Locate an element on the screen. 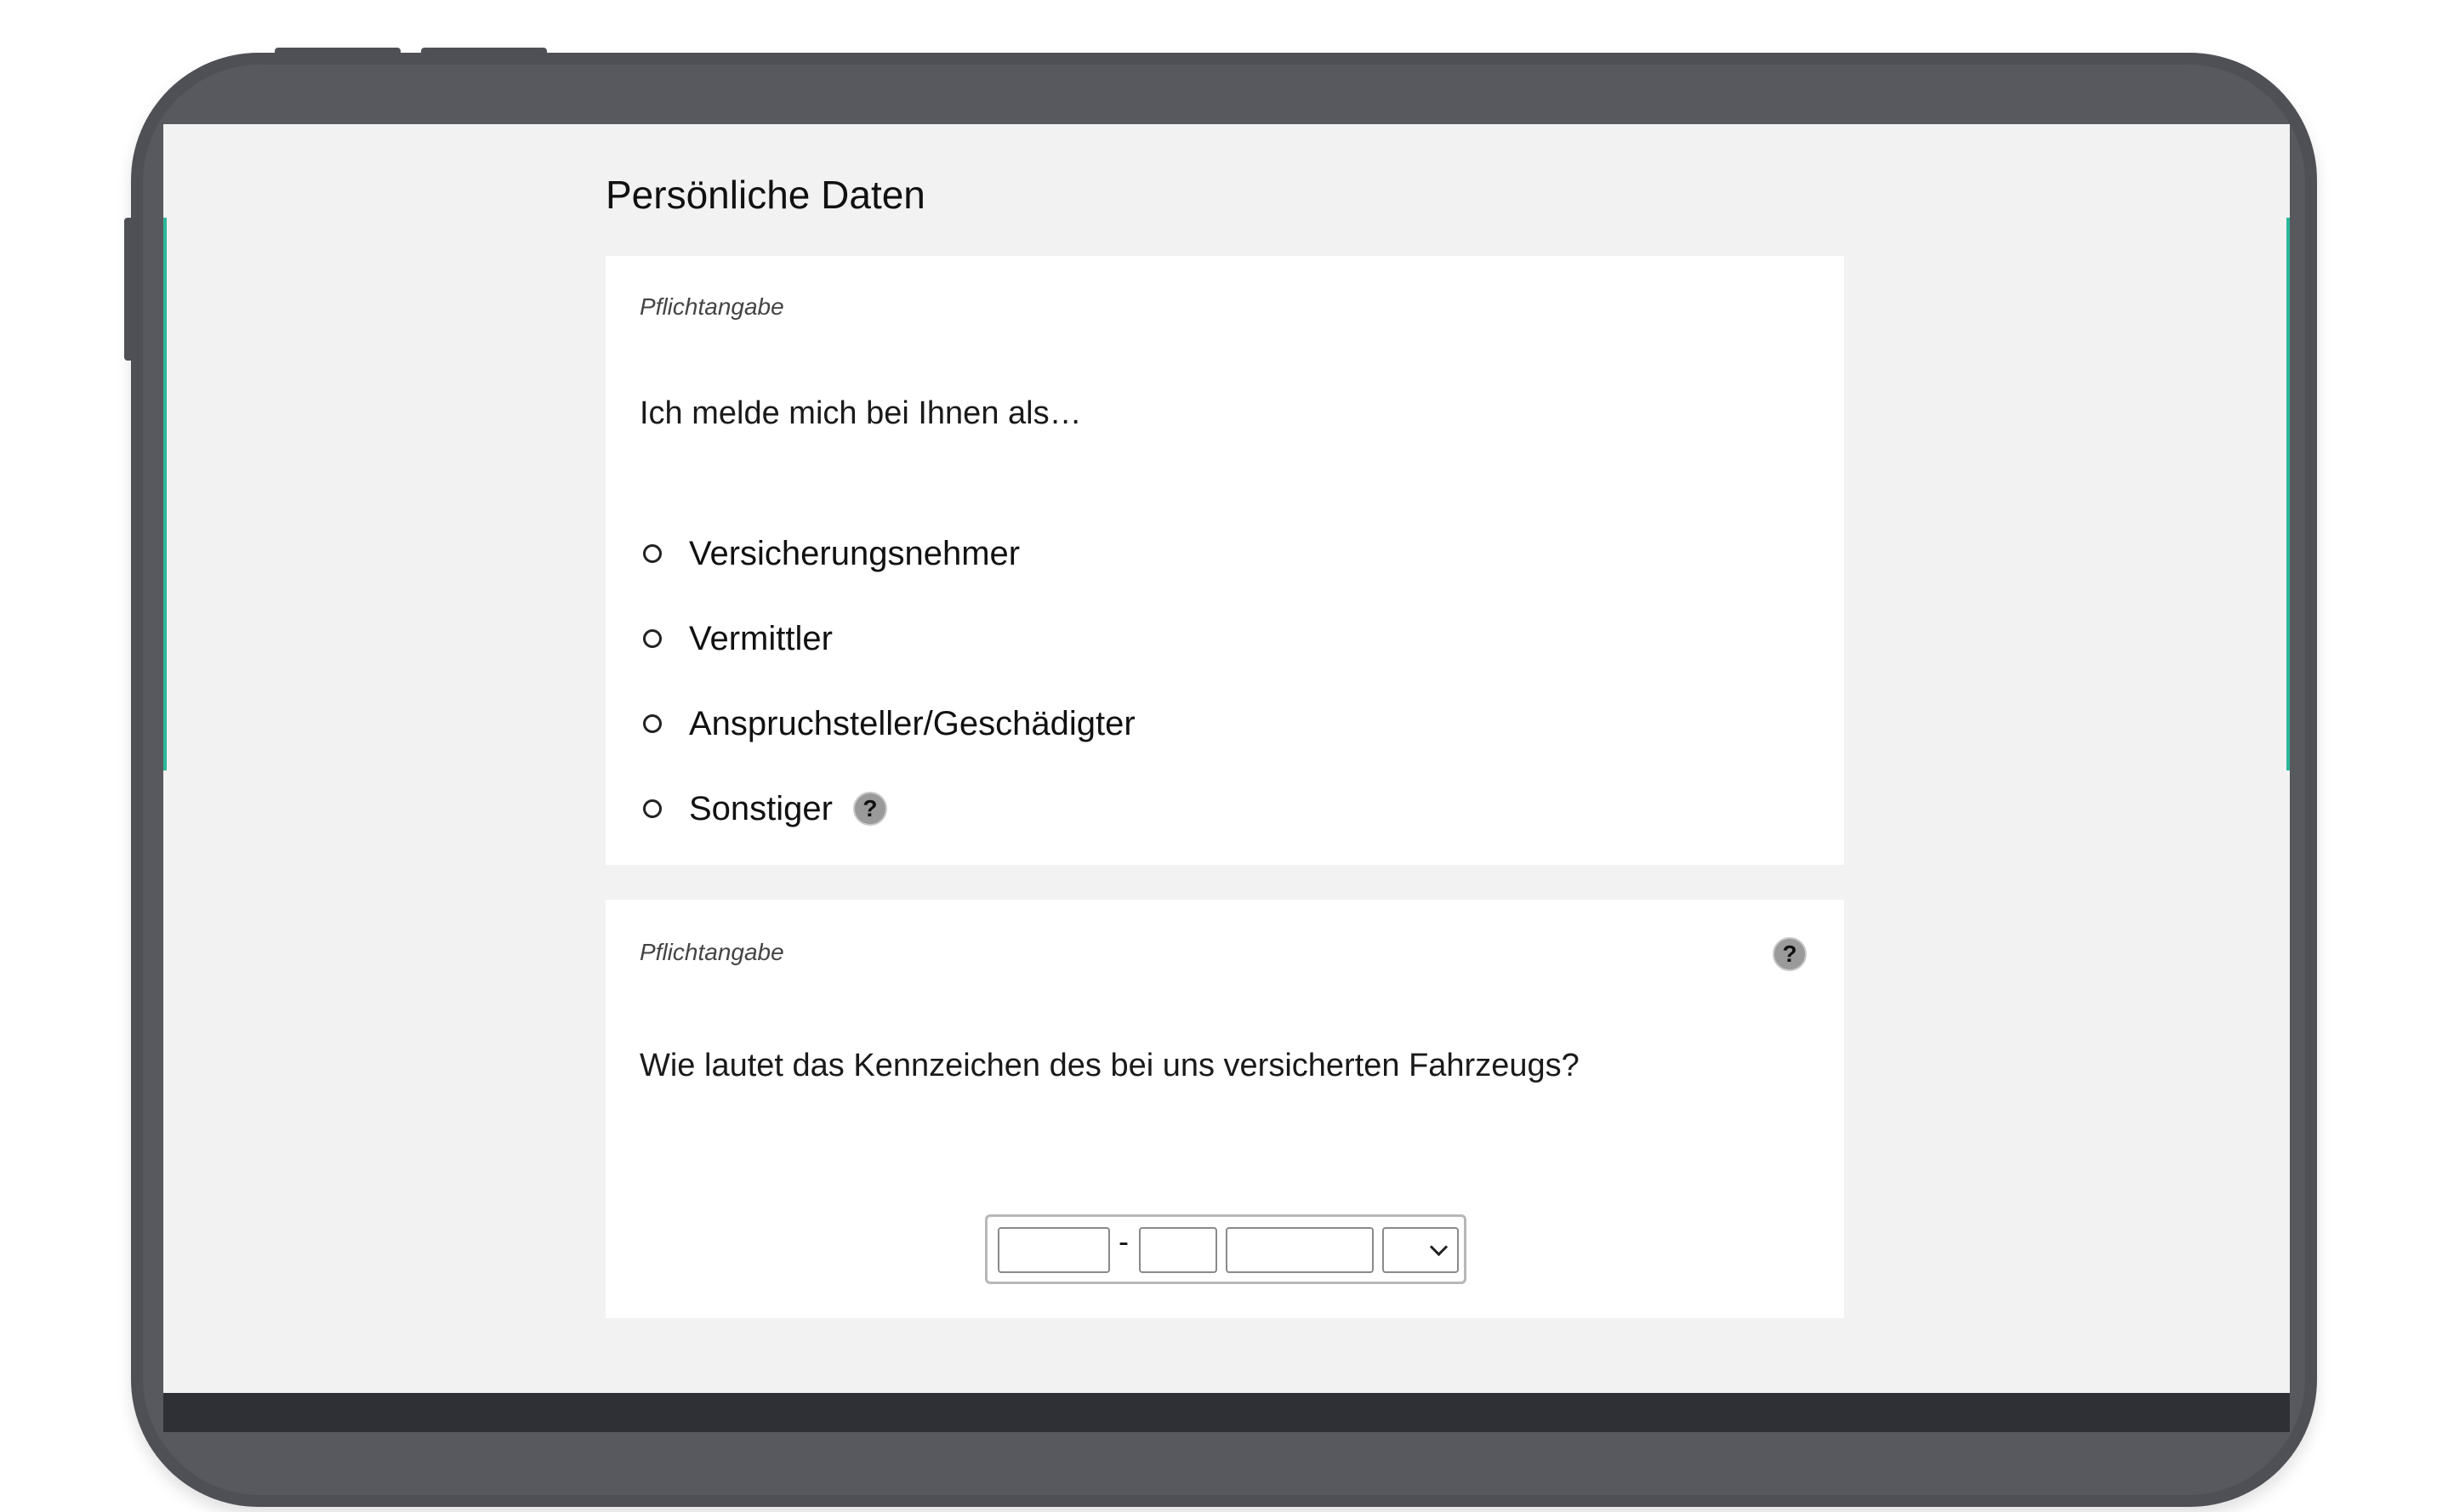 This screenshot has width=2448, height=1512. option-label: Anspruchsteller/Geschädigter is located at coordinates (912, 723).